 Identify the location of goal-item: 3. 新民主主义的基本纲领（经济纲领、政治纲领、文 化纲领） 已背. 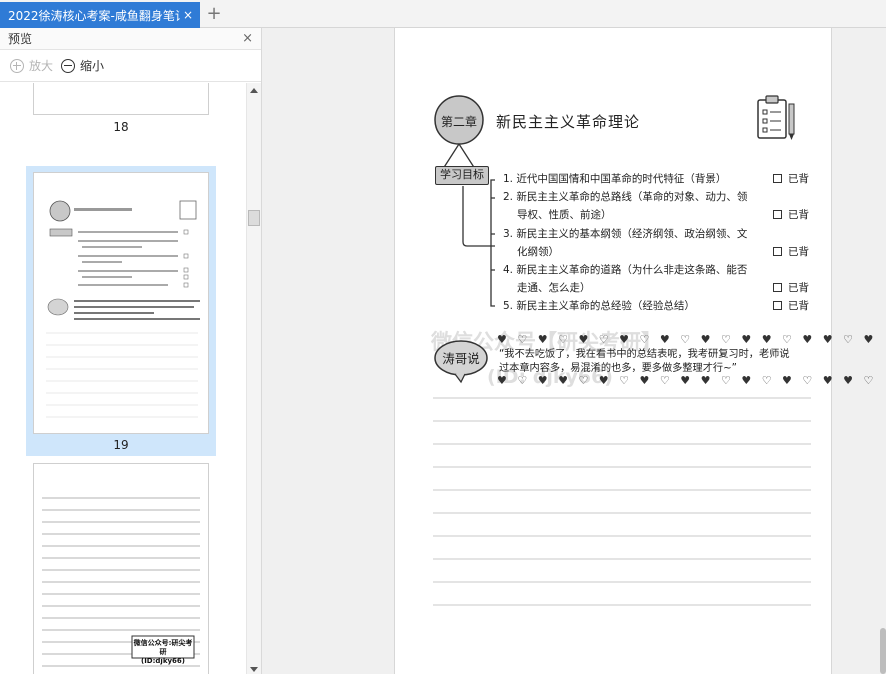
(663, 243).